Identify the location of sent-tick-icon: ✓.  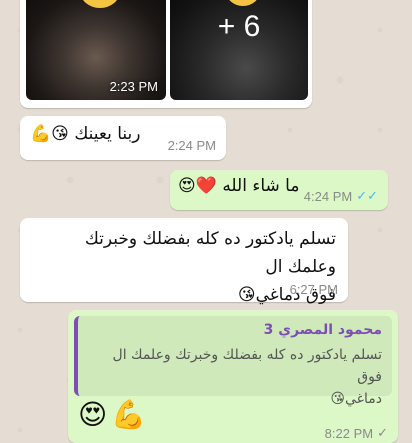
(382, 432).